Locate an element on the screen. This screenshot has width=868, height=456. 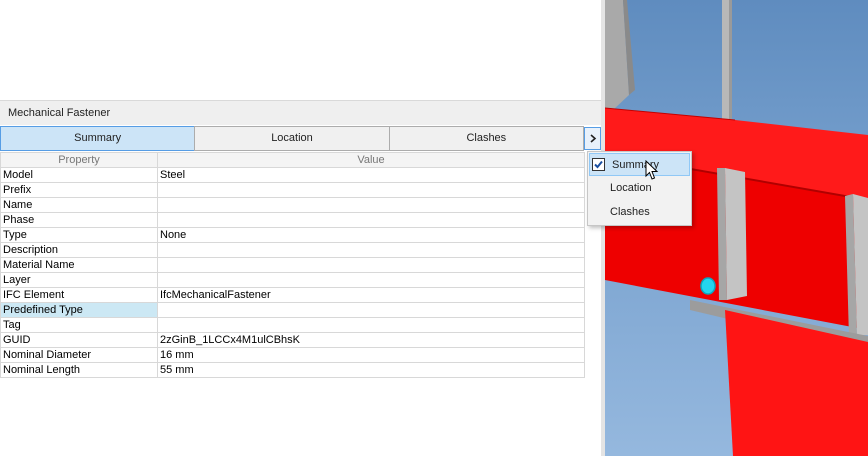
table-row: Prefix is located at coordinates (292, 190).